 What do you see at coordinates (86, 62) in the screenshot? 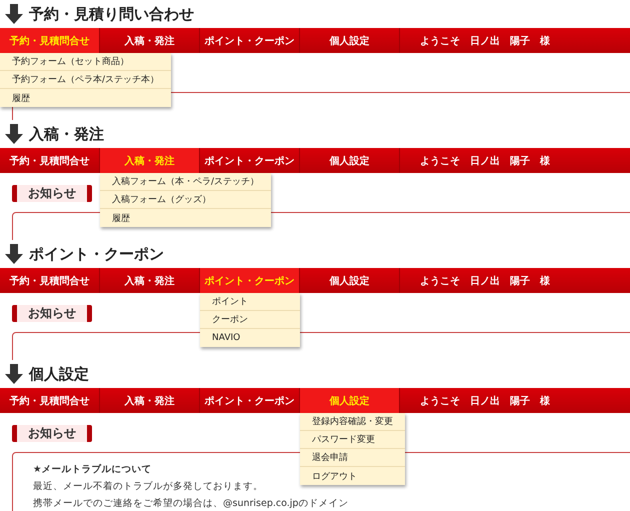
I see `menu-item: 予約フォーム（セット商品）` at bounding box center [86, 62].